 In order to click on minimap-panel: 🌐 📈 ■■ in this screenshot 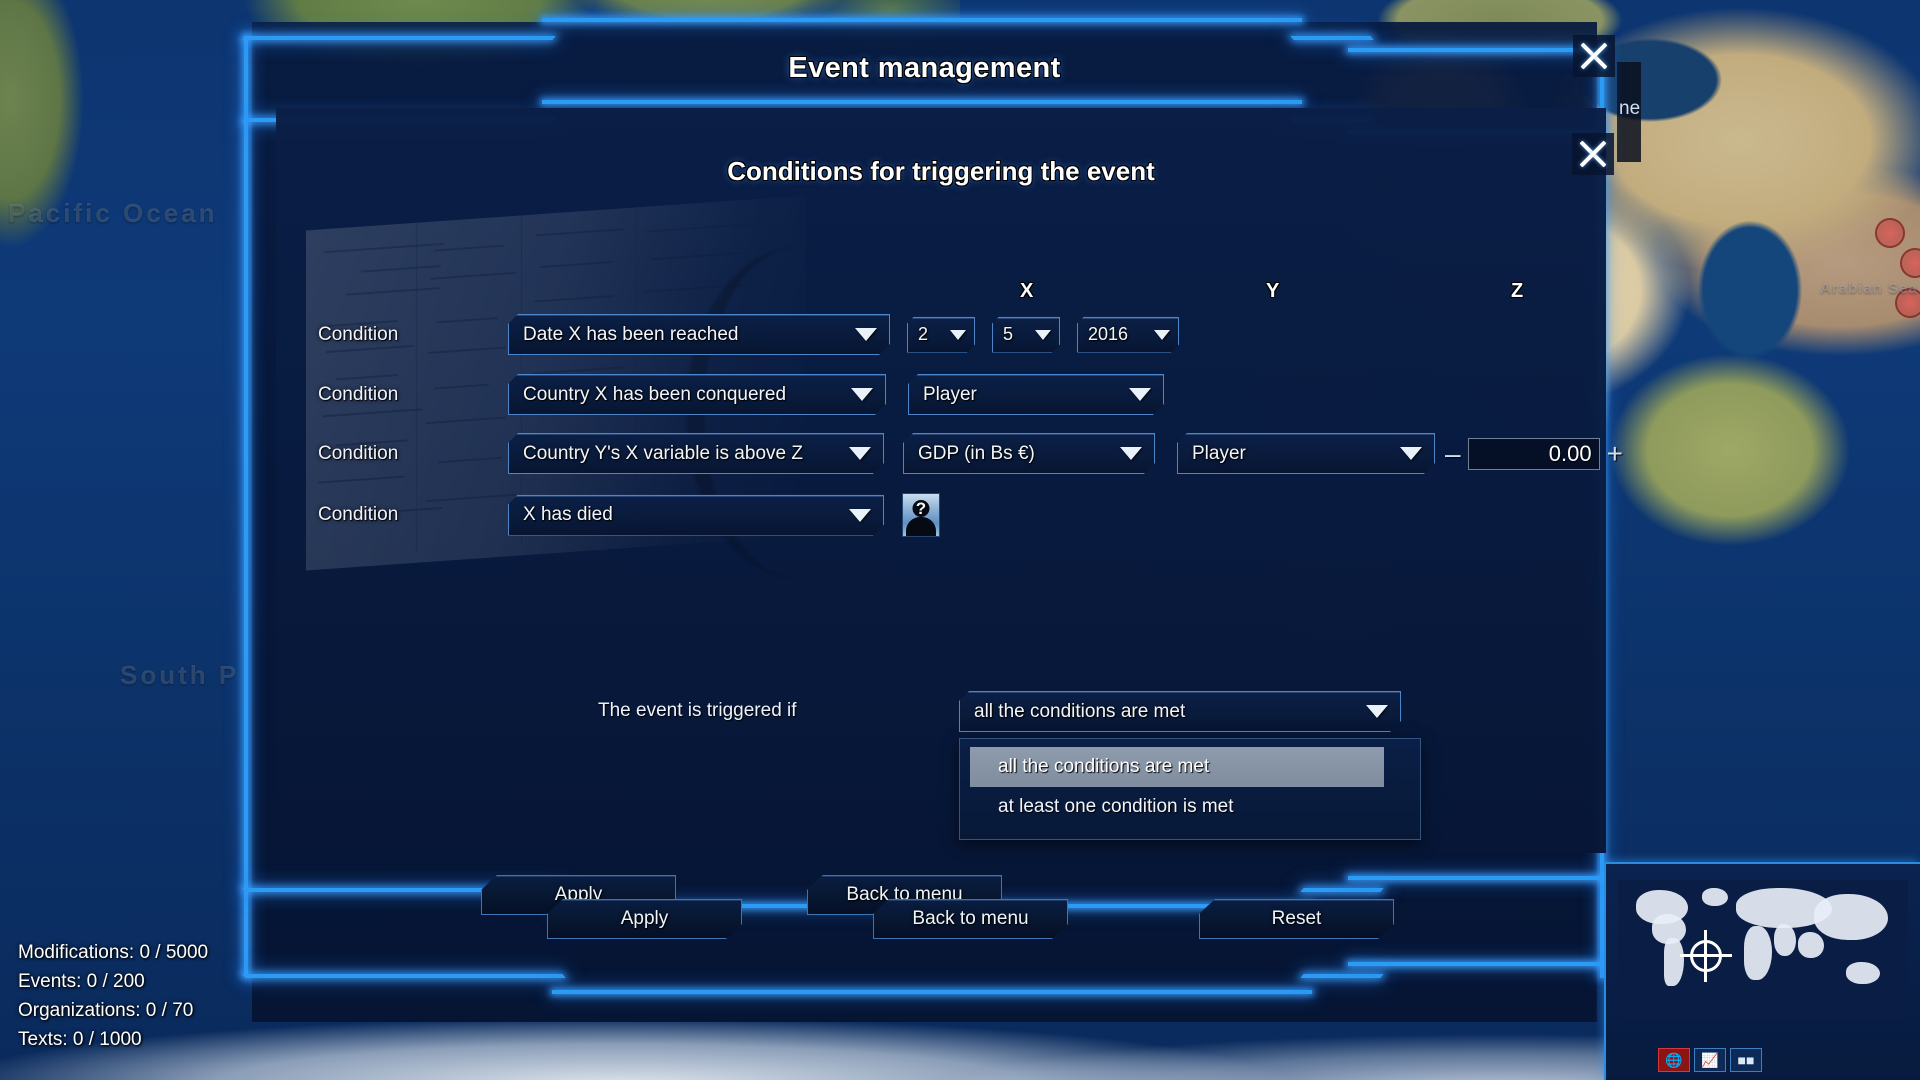, I will do `click(1762, 971)`.